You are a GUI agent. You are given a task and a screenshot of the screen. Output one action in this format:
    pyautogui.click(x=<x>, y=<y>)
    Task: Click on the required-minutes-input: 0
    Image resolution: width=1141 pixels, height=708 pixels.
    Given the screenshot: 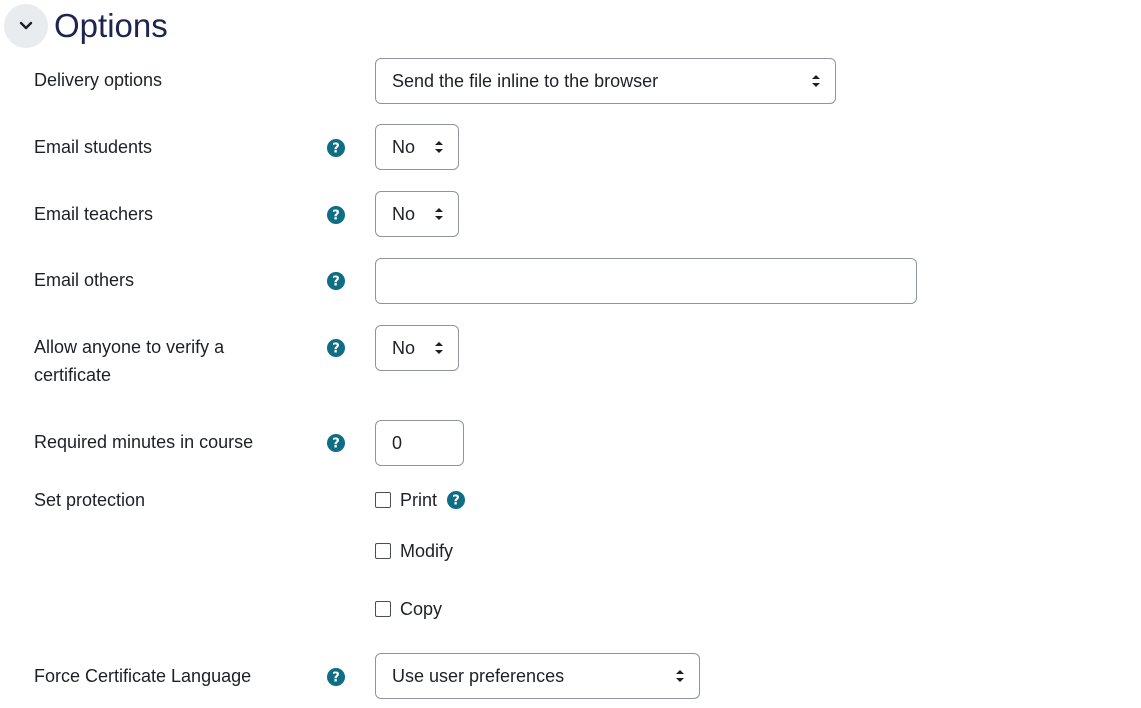 What is the action you would take?
    pyautogui.click(x=419, y=443)
    